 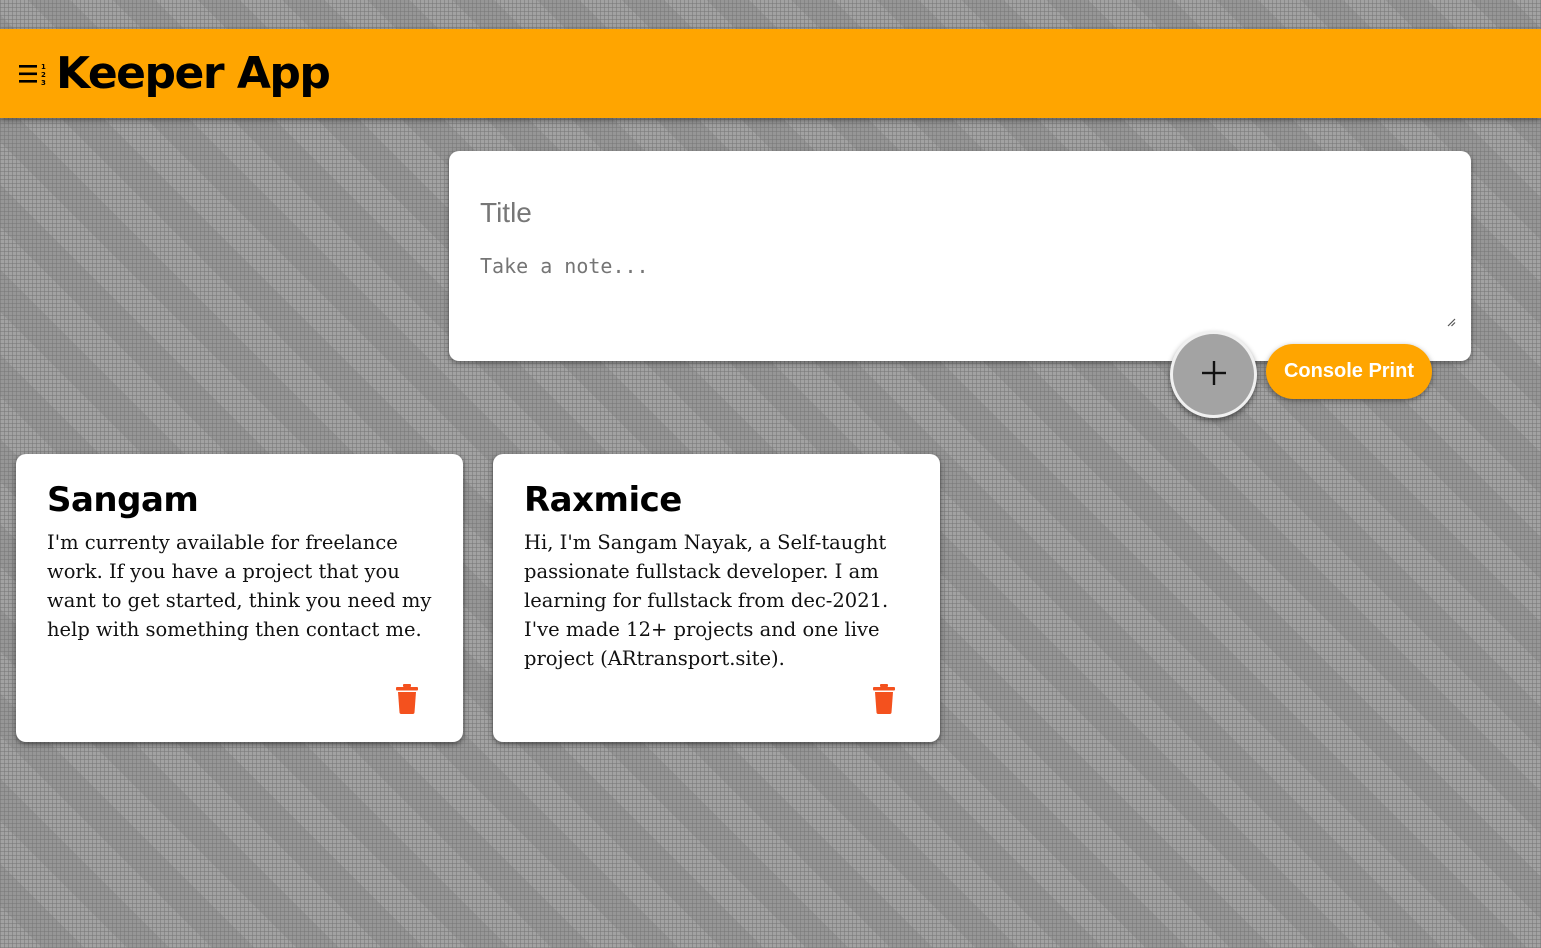 I want to click on app-header: 1 2 3 Keeper App, so click(x=770, y=73).